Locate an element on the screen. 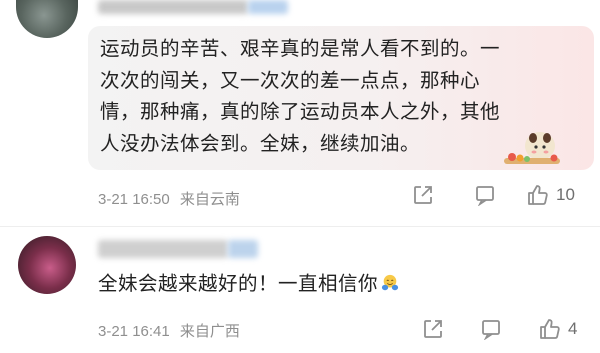 The width and height of the screenshot is (600, 353). comment-meta: 3-21 16:41 来自广西 is located at coordinates (169, 330).